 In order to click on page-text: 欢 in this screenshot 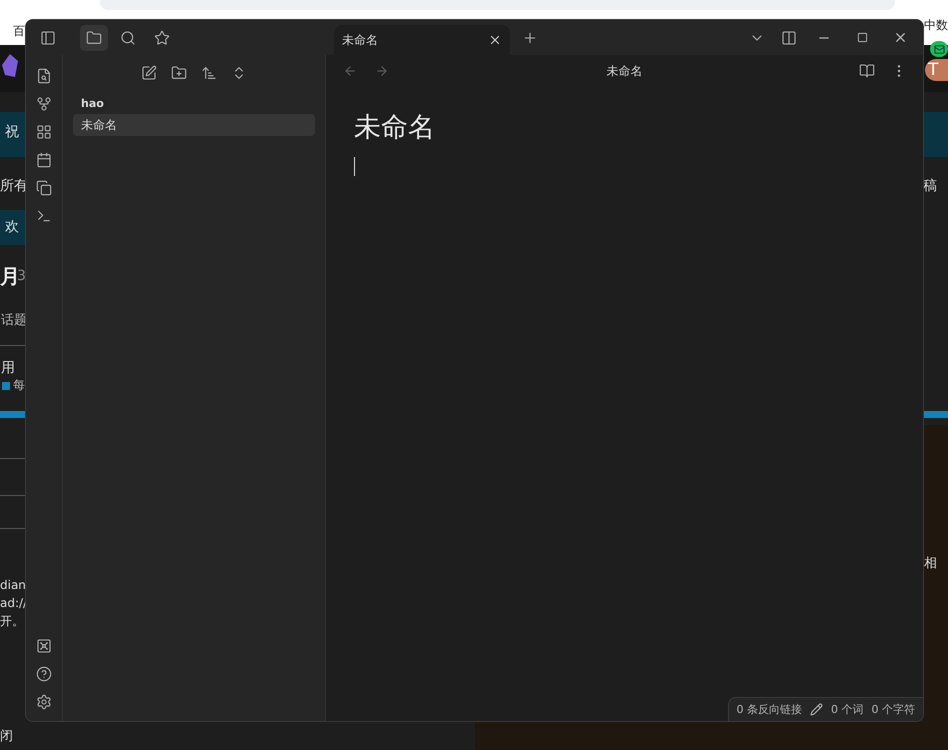, I will do `click(12, 227)`.